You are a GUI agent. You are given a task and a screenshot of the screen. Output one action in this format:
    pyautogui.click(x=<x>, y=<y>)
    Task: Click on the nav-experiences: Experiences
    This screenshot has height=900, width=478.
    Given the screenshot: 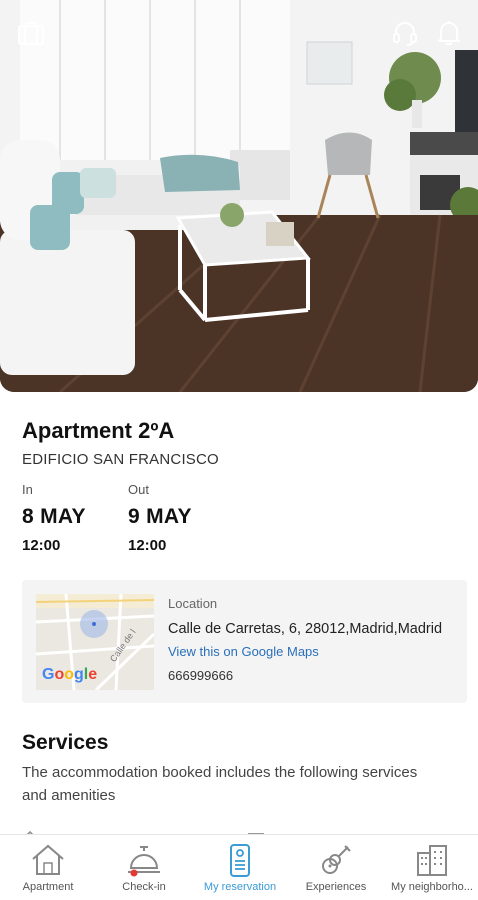 What is the action you would take?
    pyautogui.click(x=336, y=867)
    